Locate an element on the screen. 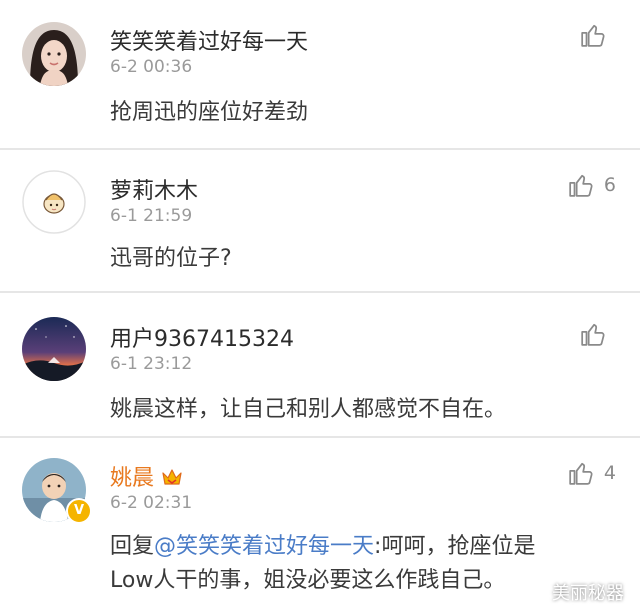 Image resolution: width=640 pixels, height=615 pixels. timestamp: 6-1 23:12 is located at coordinates (151, 364).